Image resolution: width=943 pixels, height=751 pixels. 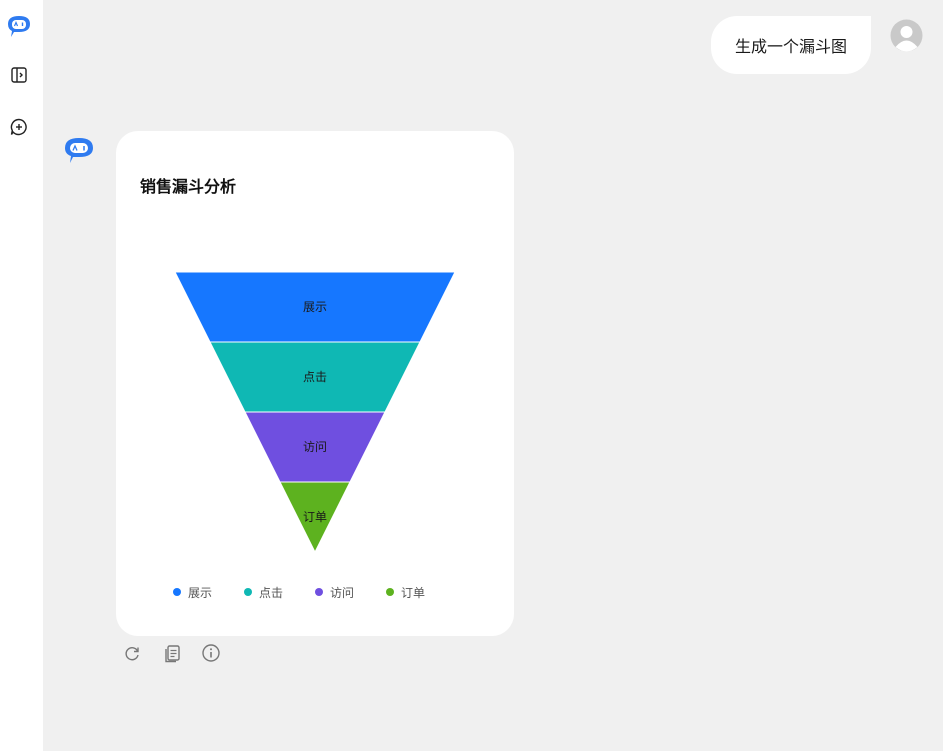 I want to click on user-message-bubble: 生成一个漏斗图, so click(x=791, y=45).